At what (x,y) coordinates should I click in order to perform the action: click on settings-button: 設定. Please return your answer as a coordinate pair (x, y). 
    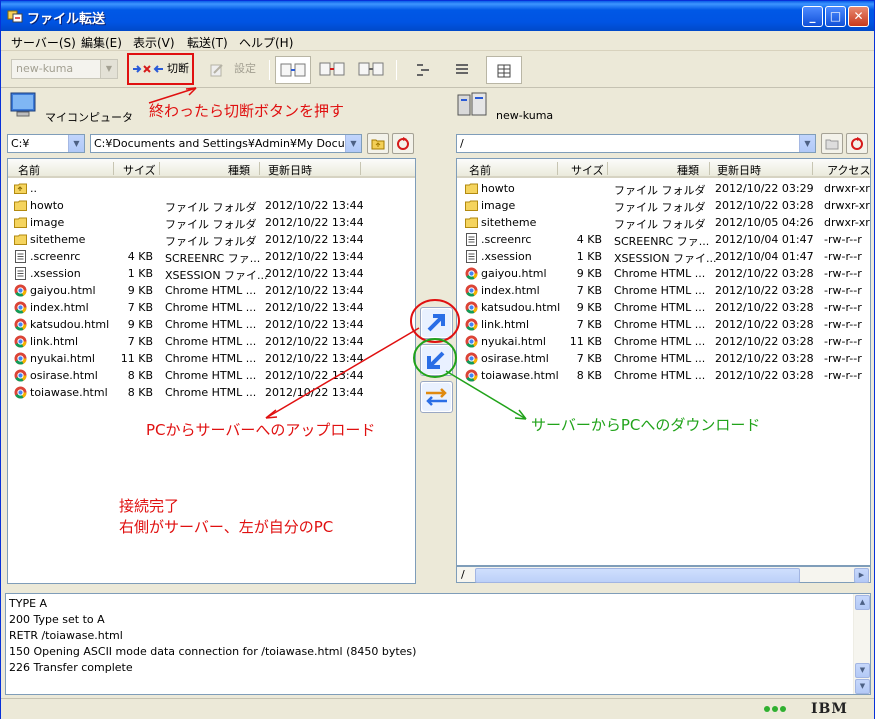
    Looking at the image, I should click on (237, 70).